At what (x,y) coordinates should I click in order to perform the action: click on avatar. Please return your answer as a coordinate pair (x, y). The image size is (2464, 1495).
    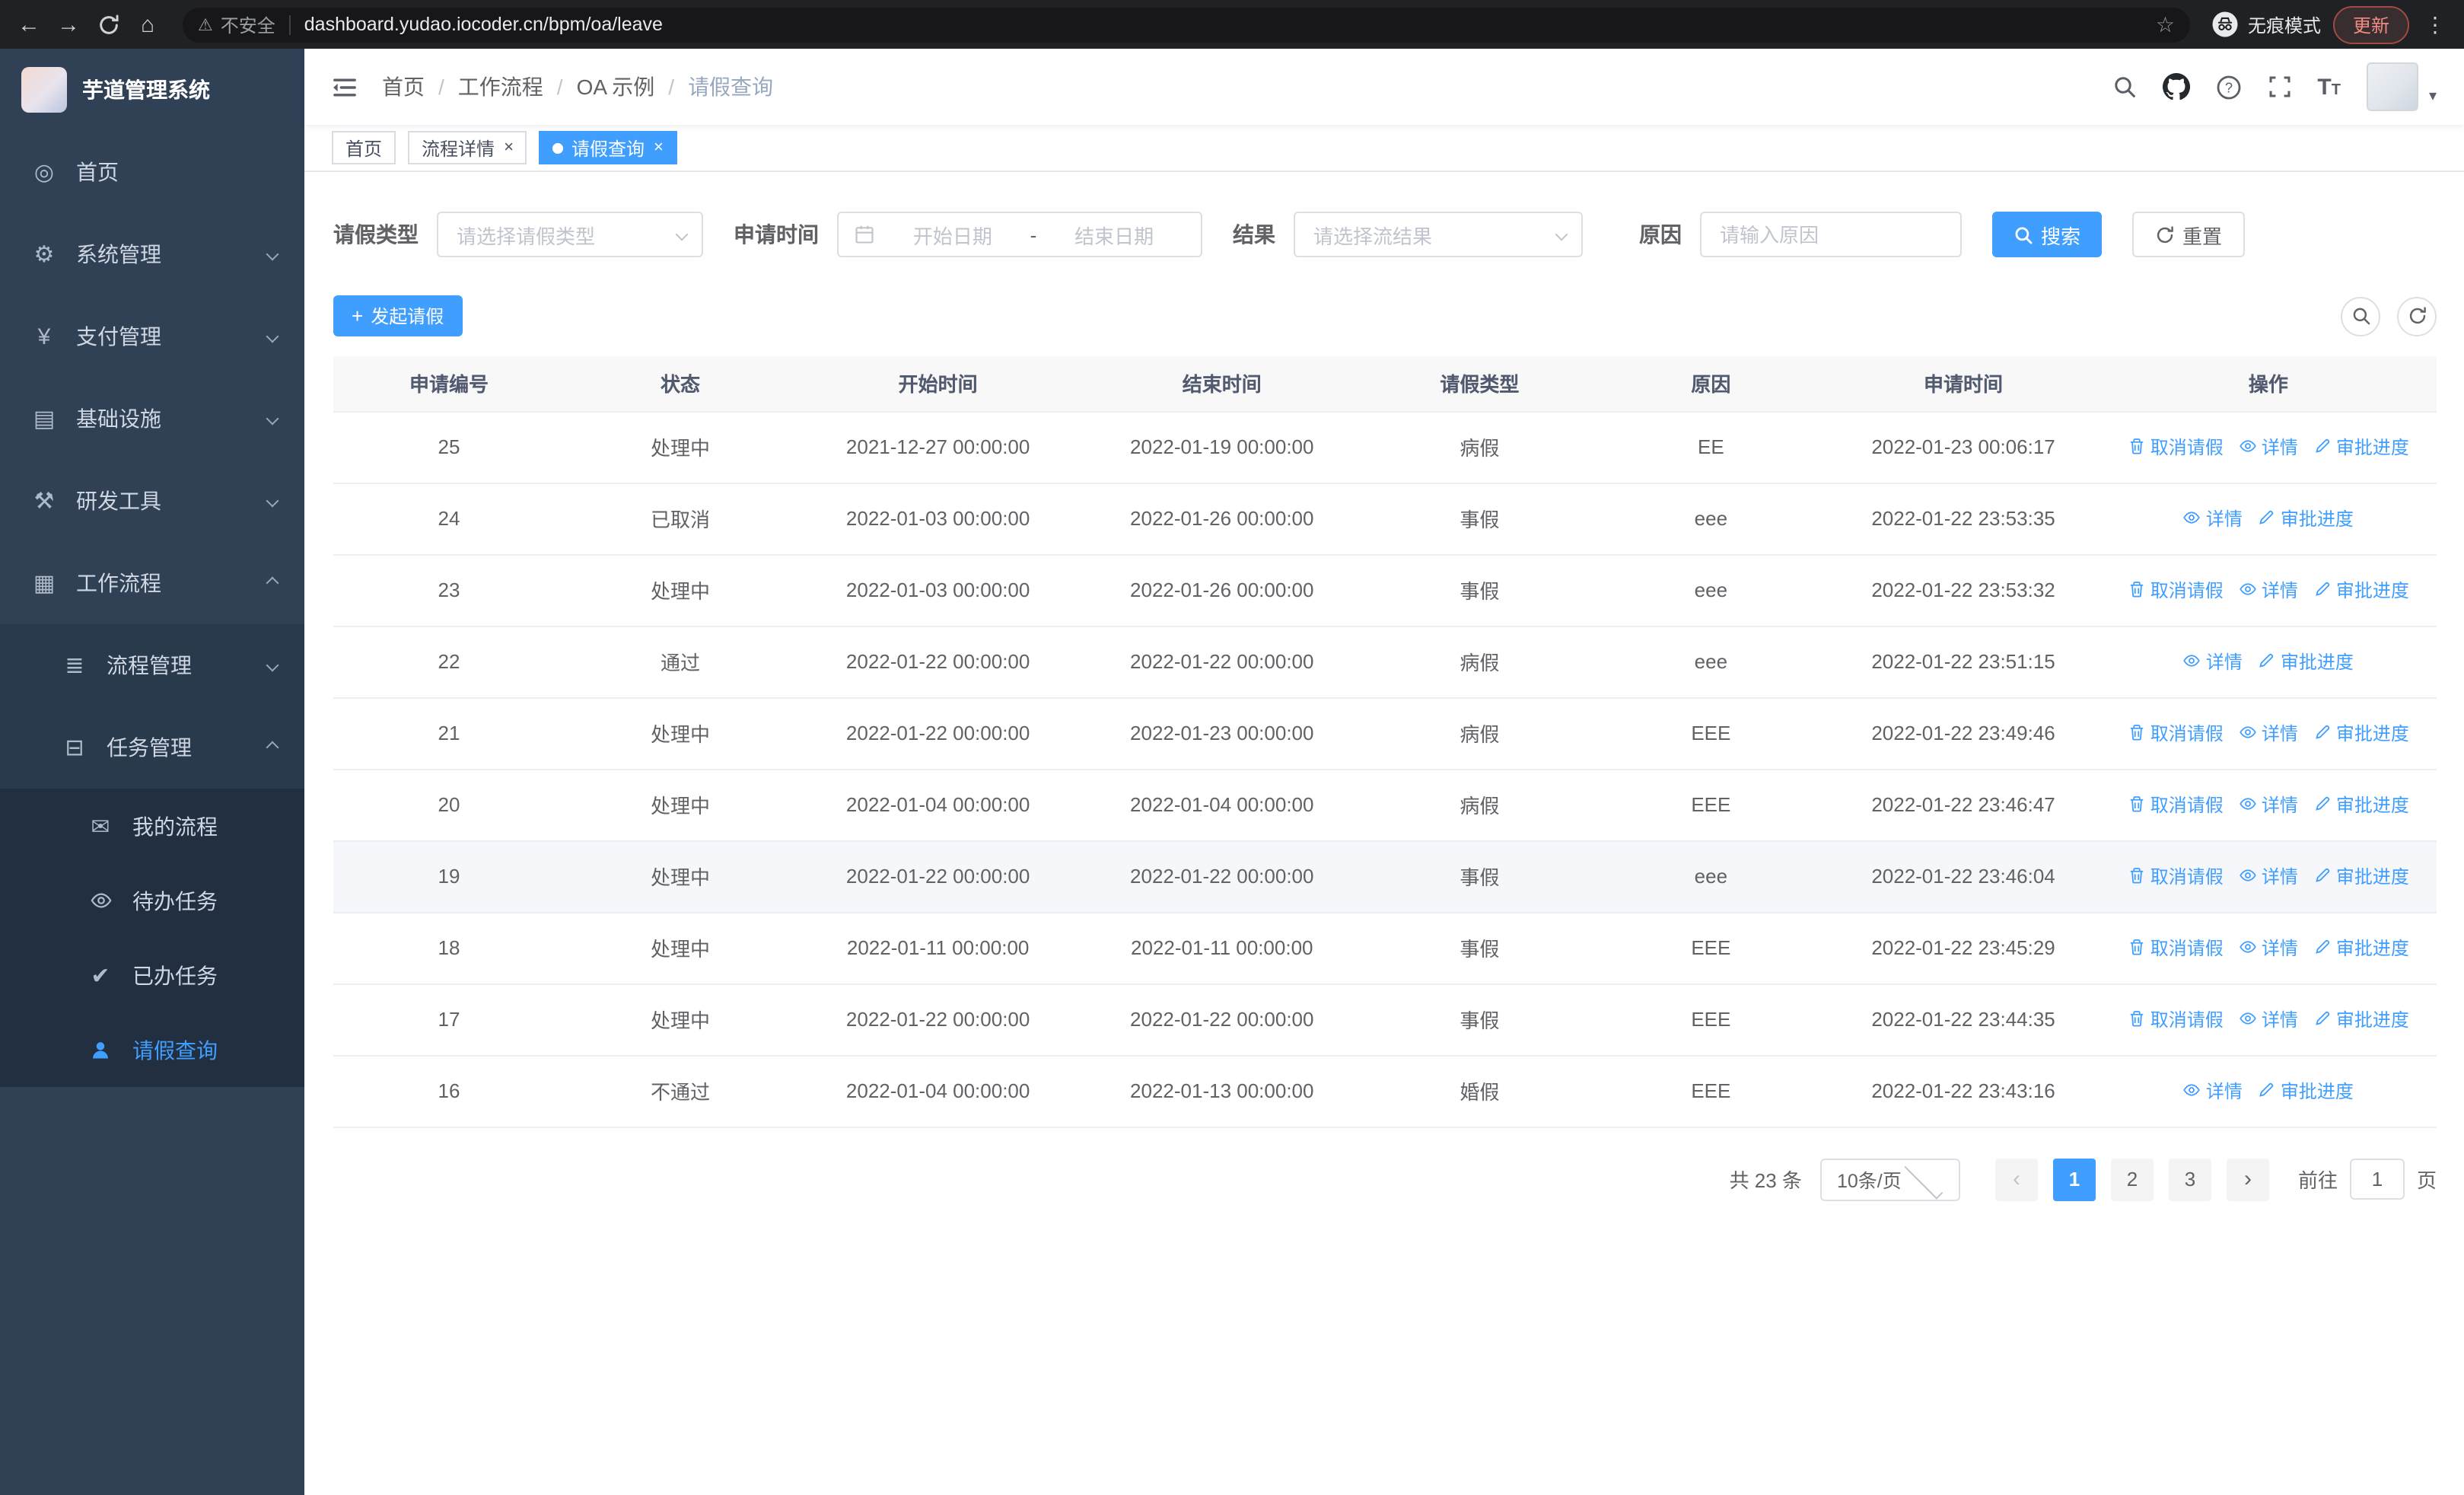
    Looking at the image, I should click on (2392, 87).